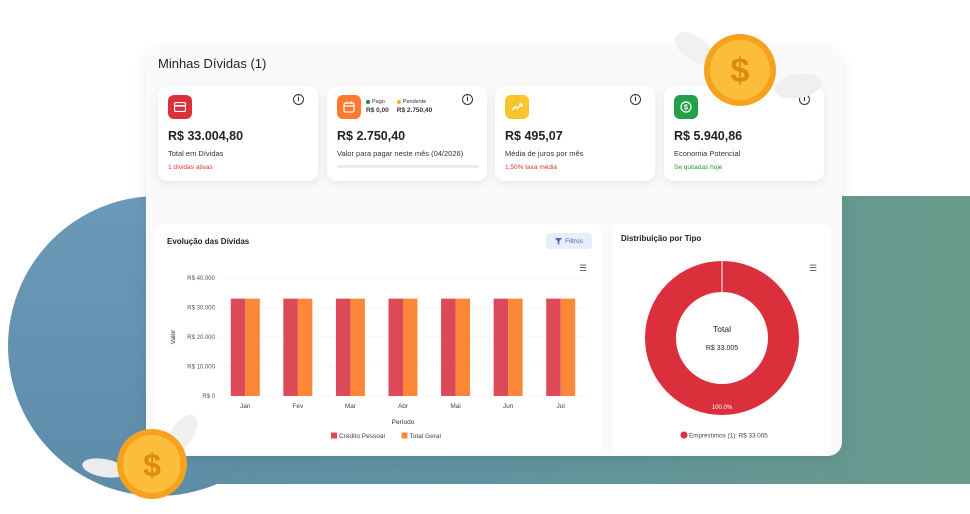 This screenshot has height=514, width=970. I want to click on winged-coin-top: $, so click(748, 69).